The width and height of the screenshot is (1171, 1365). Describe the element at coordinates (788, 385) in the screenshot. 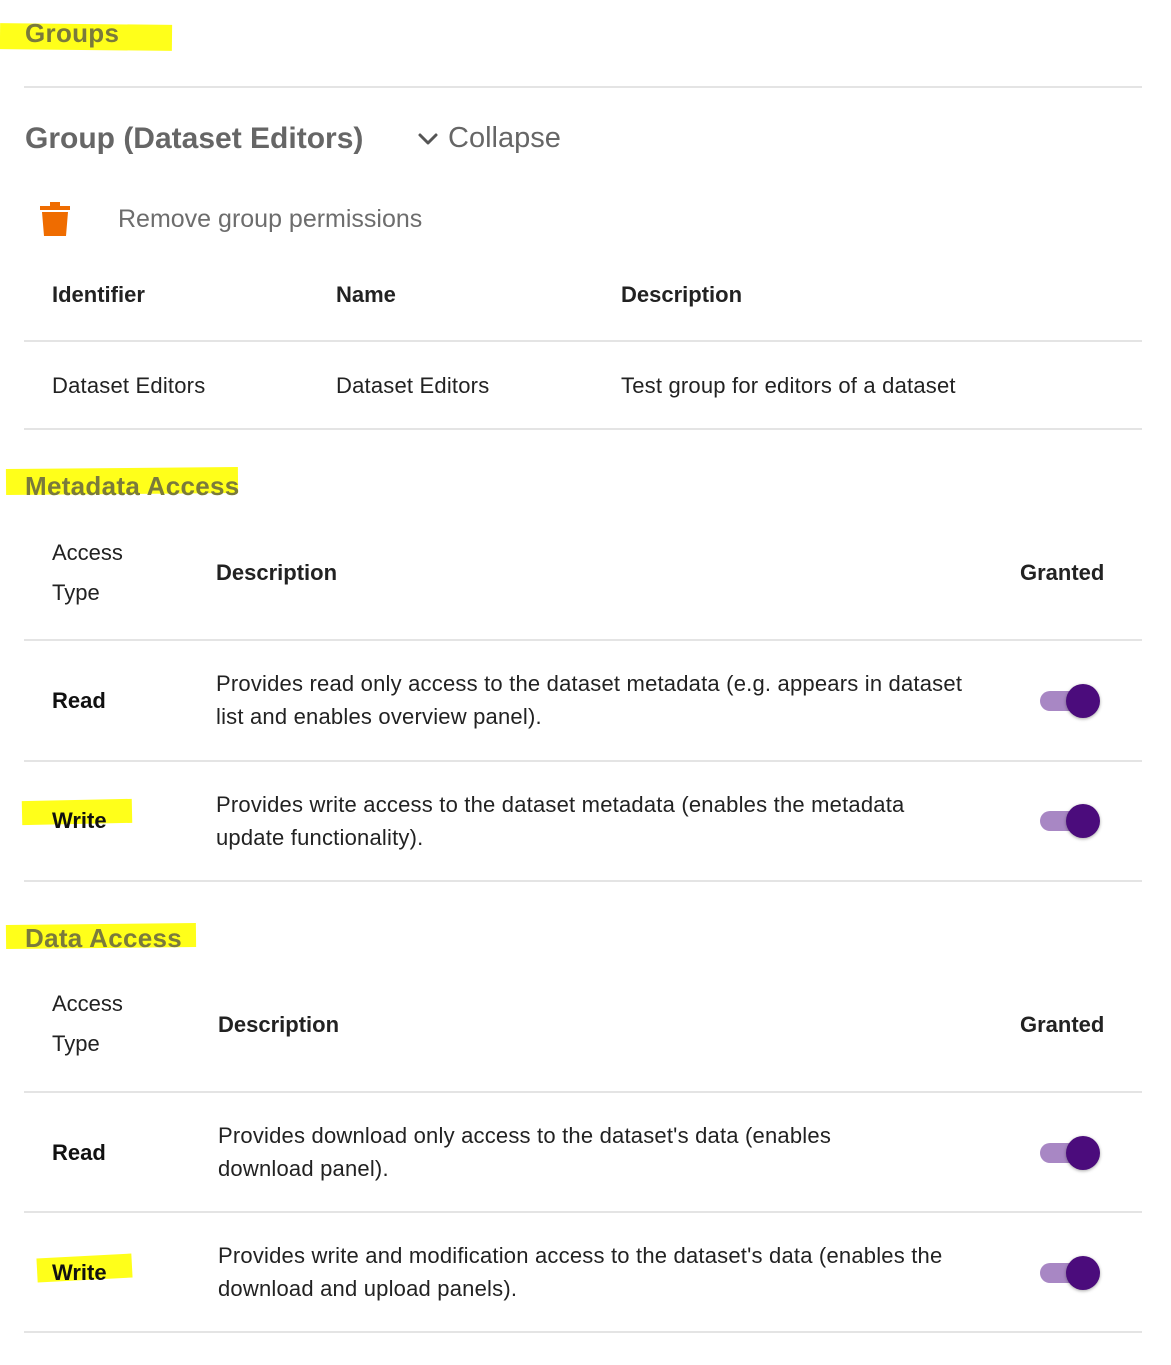

I see `cell-description: Test group for editors of a dataset` at that location.